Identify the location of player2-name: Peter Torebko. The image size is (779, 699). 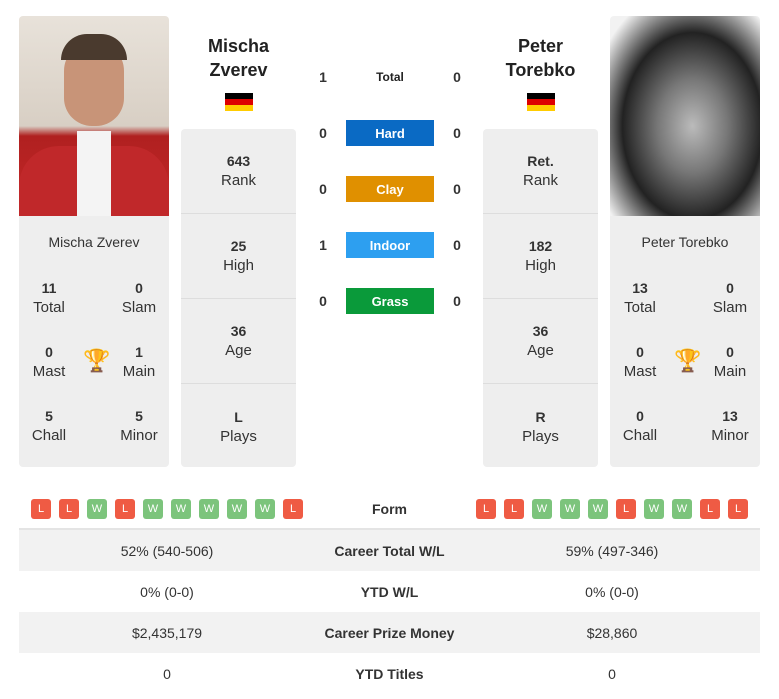
(685, 242).